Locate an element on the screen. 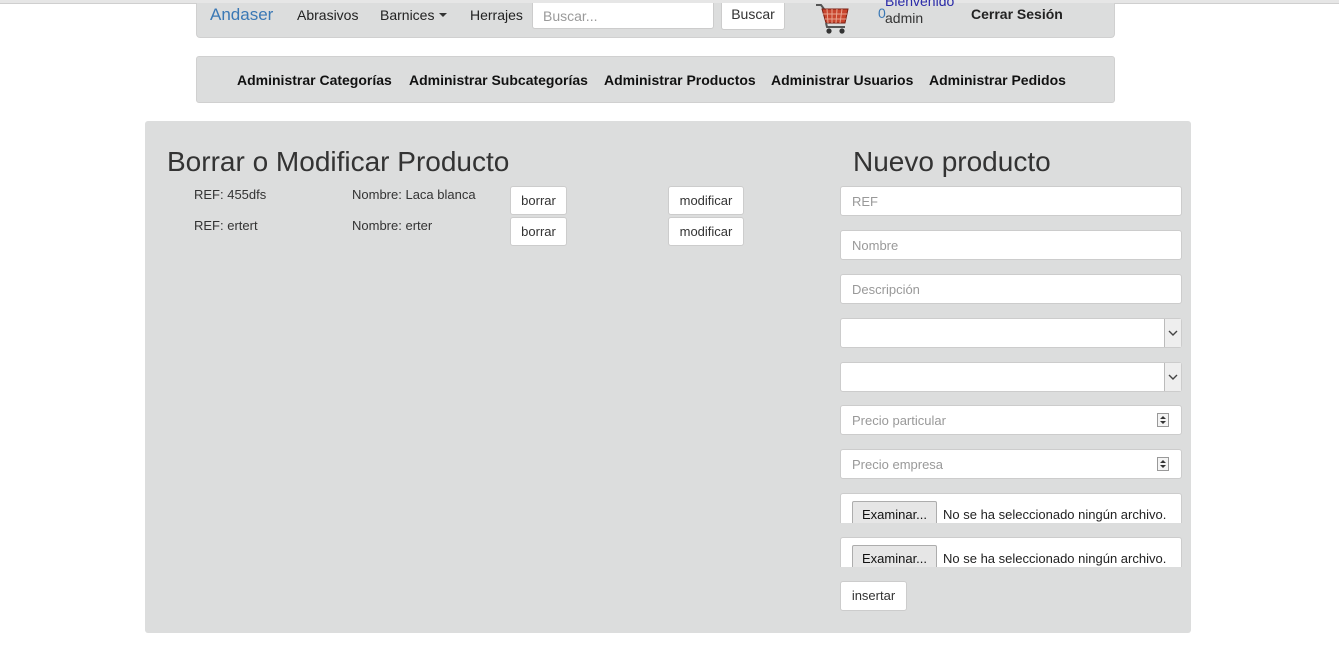 The width and height of the screenshot is (1339, 659). price-private-input is located at coordinates (1011, 420).